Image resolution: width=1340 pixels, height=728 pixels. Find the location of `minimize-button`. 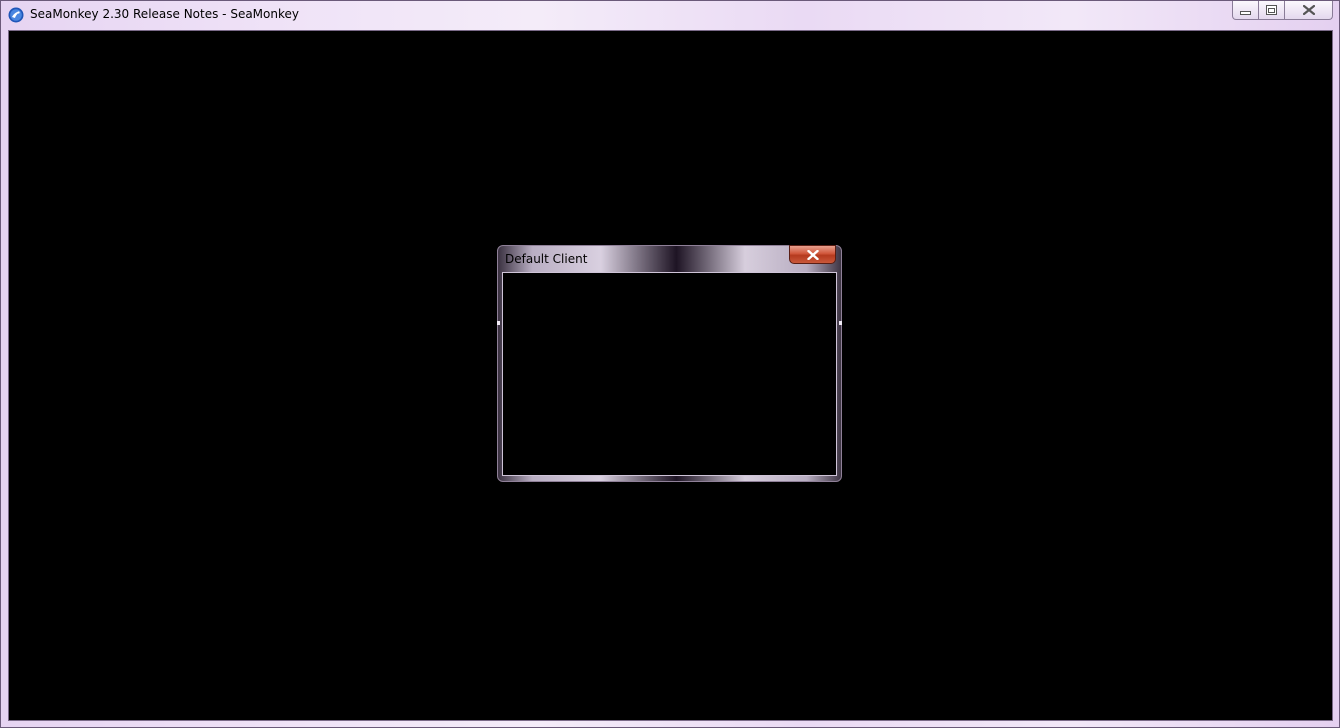

minimize-button is located at coordinates (1245, 10).